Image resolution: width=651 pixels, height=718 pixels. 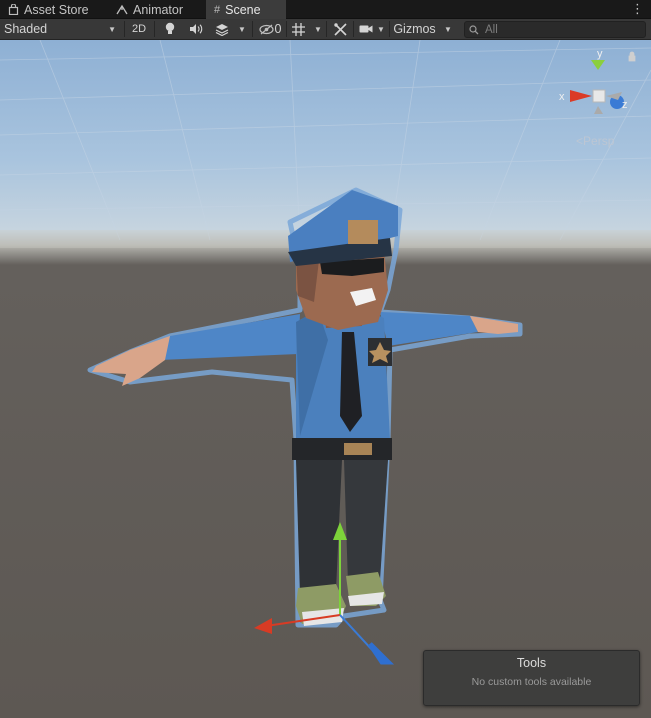 What do you see at coordinates (325, 9) in the screenshot?
I see `editor-tab-bar: Asset Store Animator # Scene ⋮` at bounding box center [325, 9].